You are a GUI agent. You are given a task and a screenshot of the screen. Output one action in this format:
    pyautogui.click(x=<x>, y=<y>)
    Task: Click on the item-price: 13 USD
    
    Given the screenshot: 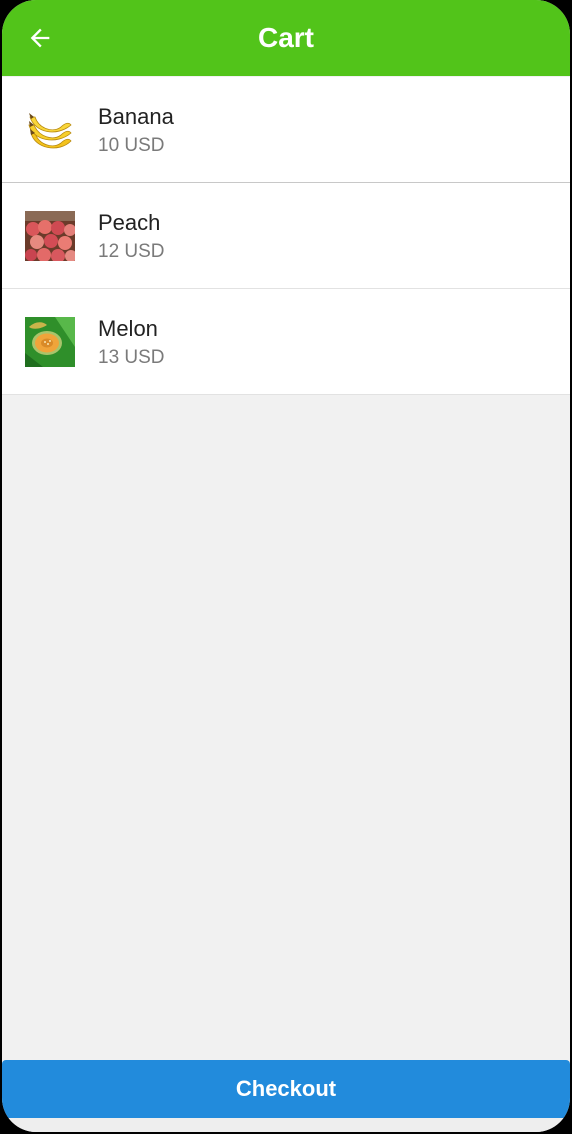 What is the action you would take?
    pyautogui.click(x=131, y=357)
    